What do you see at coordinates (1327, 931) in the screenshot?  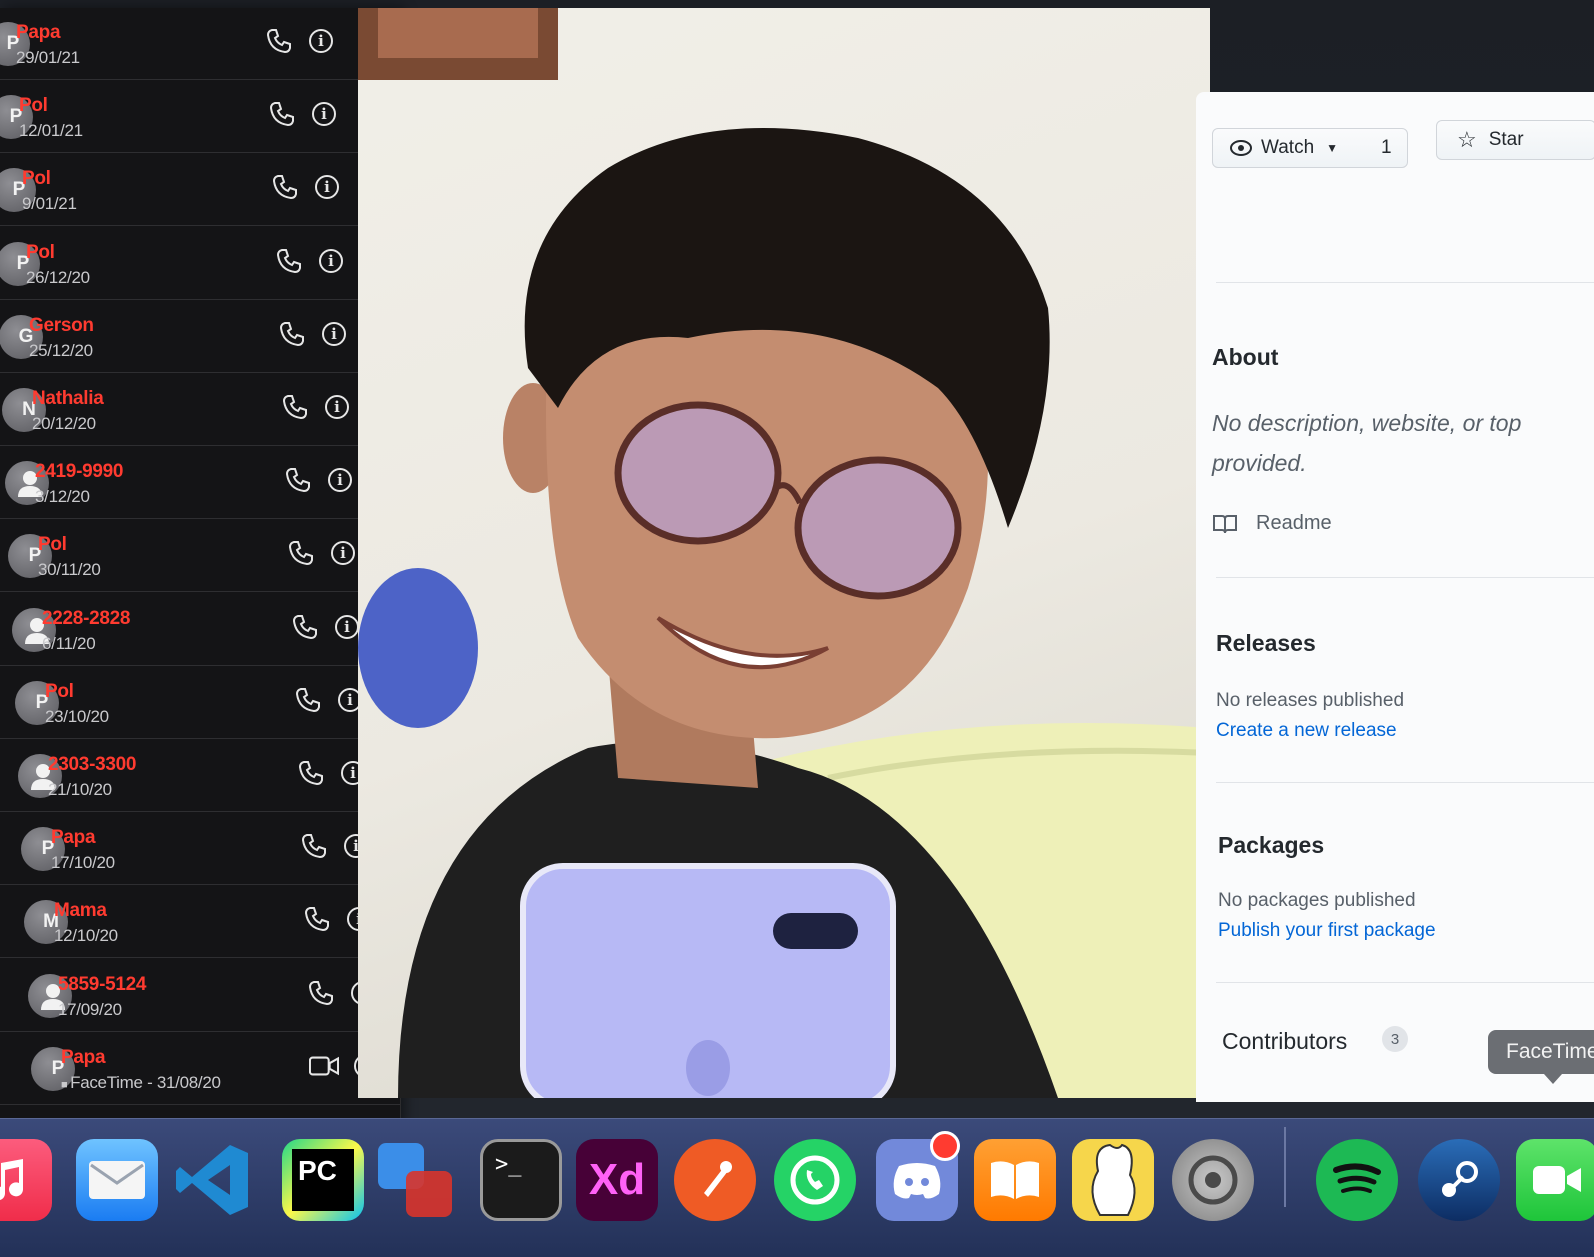 I see `publish-package-link: Publish your first package` at bounding box center [1327, 931].